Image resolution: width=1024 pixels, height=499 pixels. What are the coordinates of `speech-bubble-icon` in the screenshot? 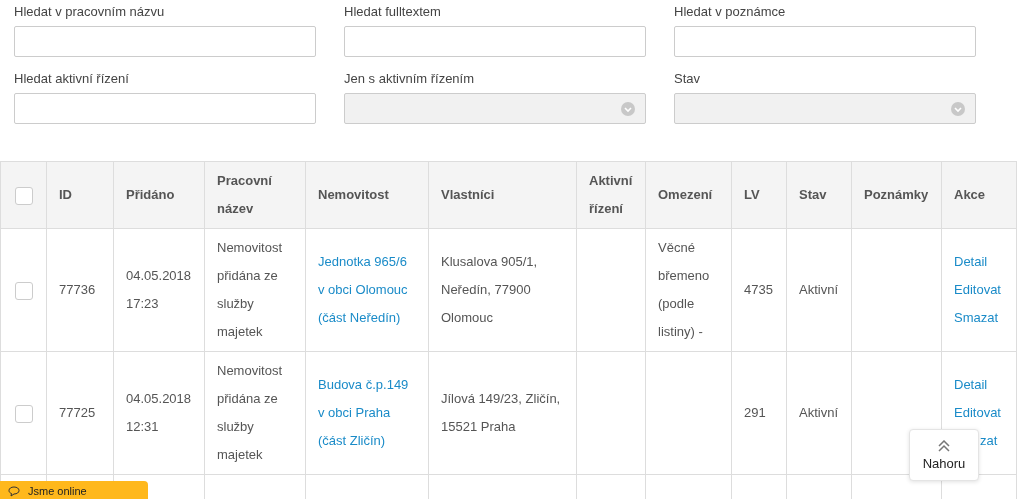 It's located at (14, 491).